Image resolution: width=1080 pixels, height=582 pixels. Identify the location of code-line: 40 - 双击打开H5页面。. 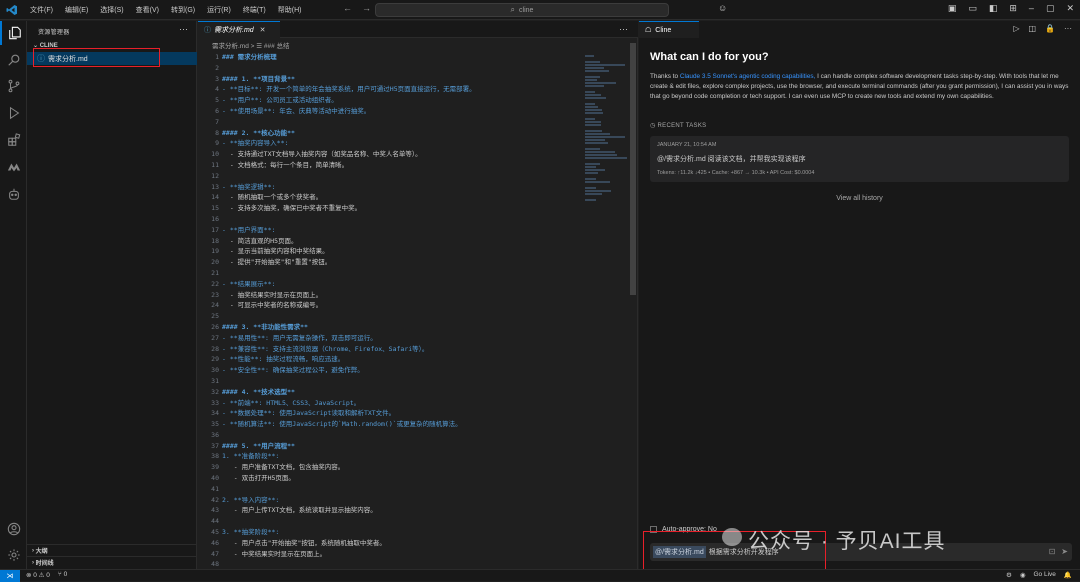
(390, 478).